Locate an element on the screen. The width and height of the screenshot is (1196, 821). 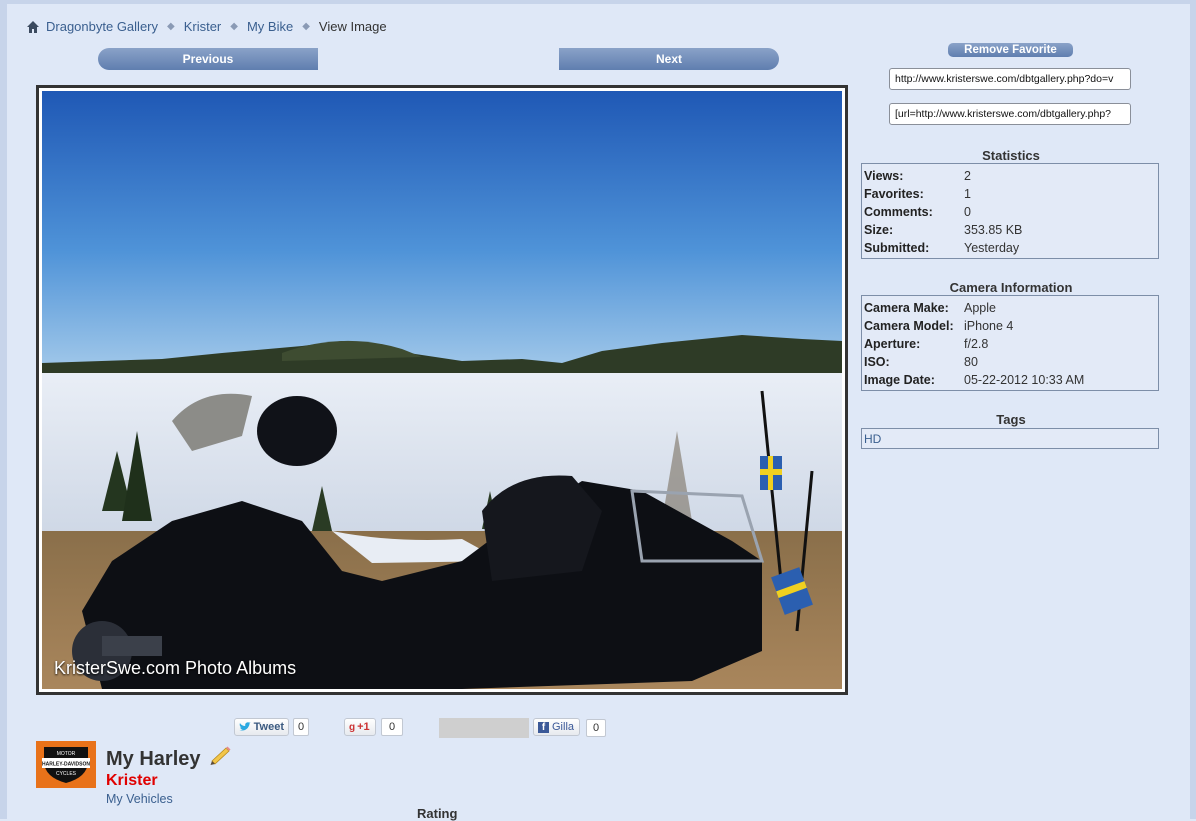
gplus-button: g +1 is located at coordinates (360, 727).